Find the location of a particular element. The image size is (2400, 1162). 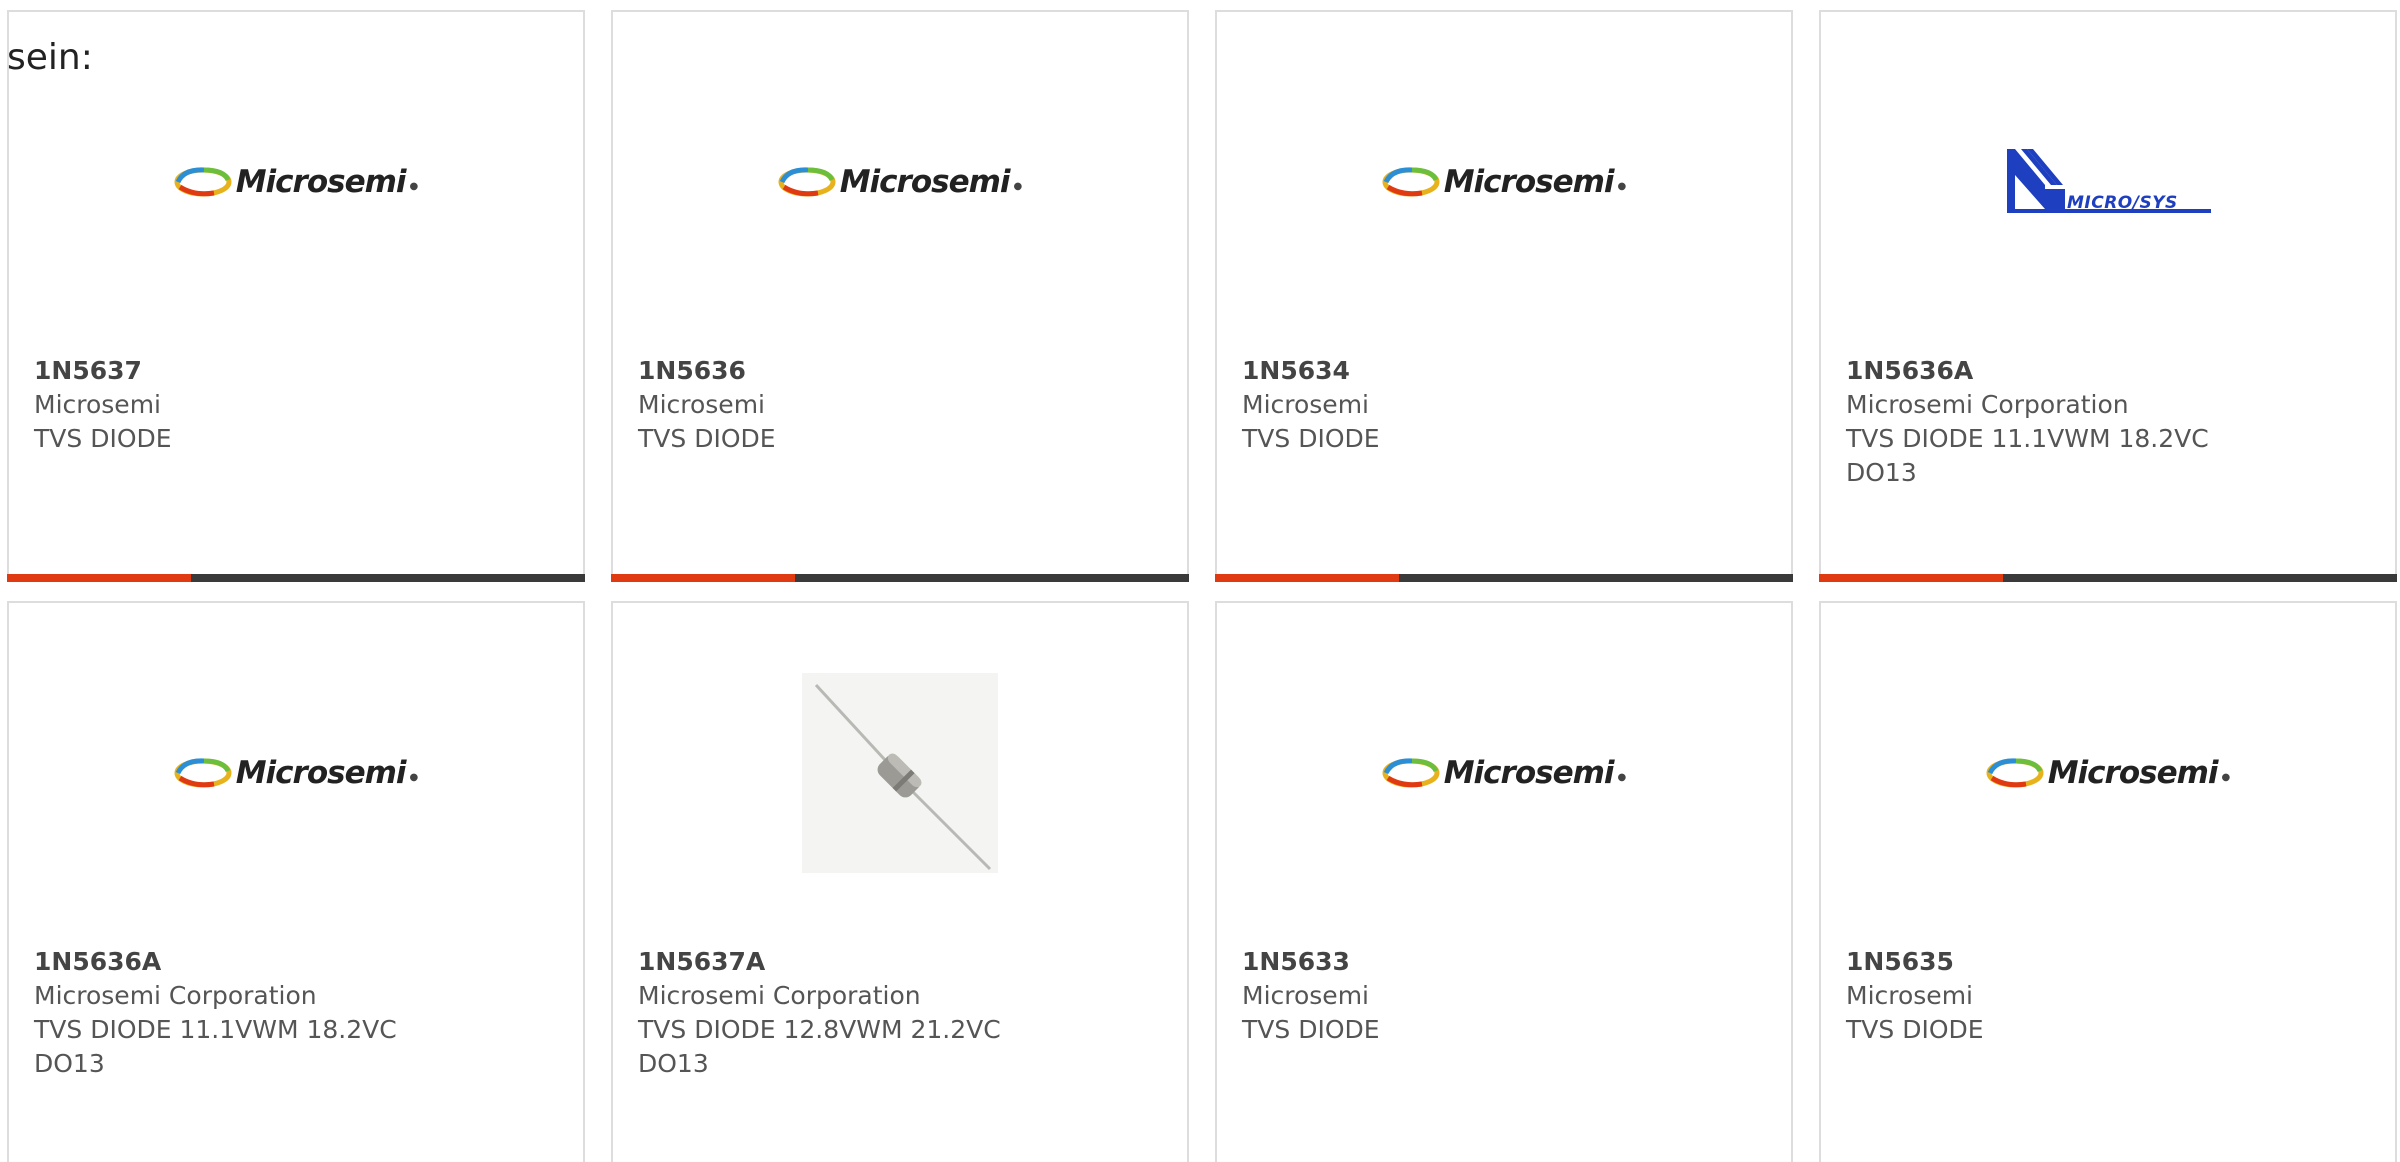

product-card: Microsemi ● 1N5633 Microsemi TVS DIODE is located at coordinates (1504, 881).